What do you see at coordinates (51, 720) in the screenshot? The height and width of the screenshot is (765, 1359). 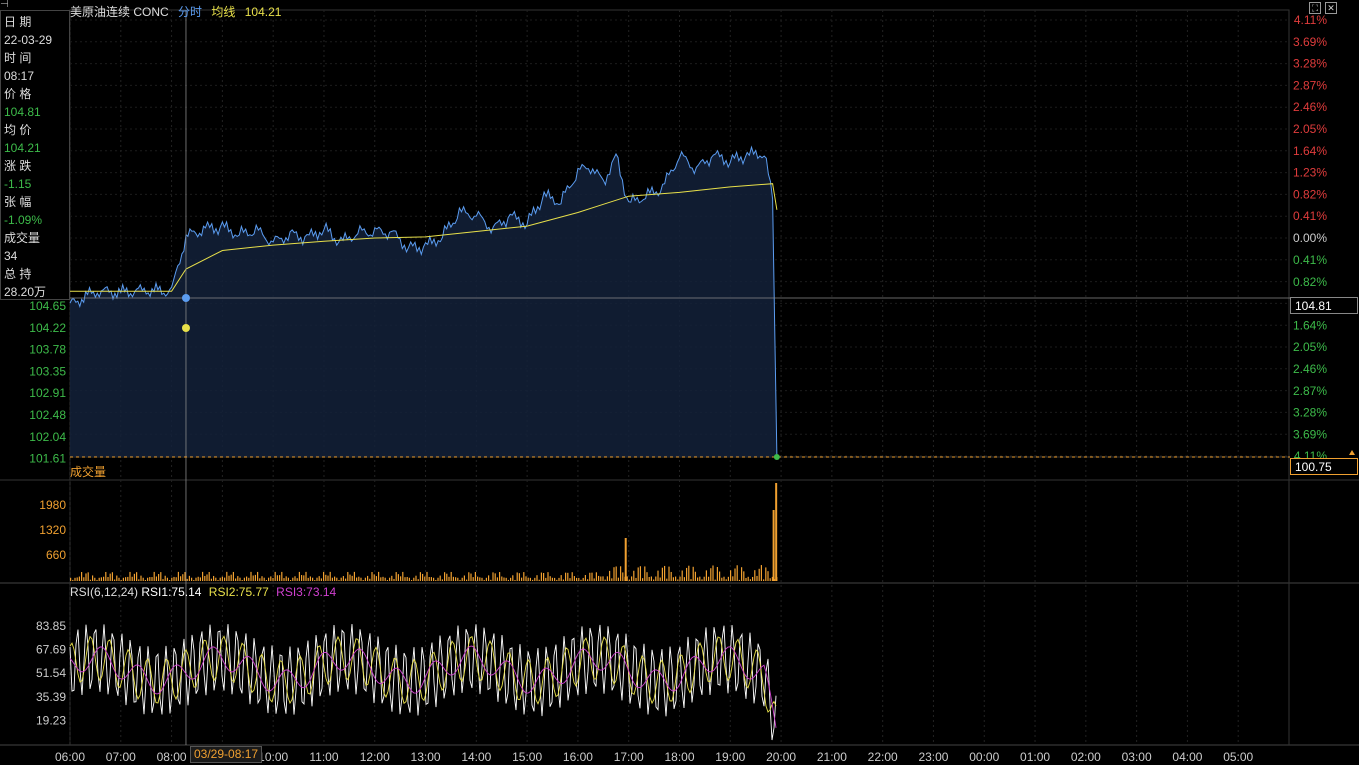 I see `rsi-tick-label: 19.23` at bounding box center [51, 720].